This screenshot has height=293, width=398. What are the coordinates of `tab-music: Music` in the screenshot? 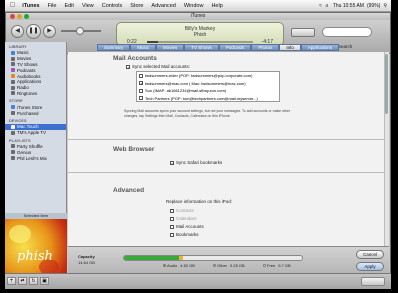 It's located at (143, 47).